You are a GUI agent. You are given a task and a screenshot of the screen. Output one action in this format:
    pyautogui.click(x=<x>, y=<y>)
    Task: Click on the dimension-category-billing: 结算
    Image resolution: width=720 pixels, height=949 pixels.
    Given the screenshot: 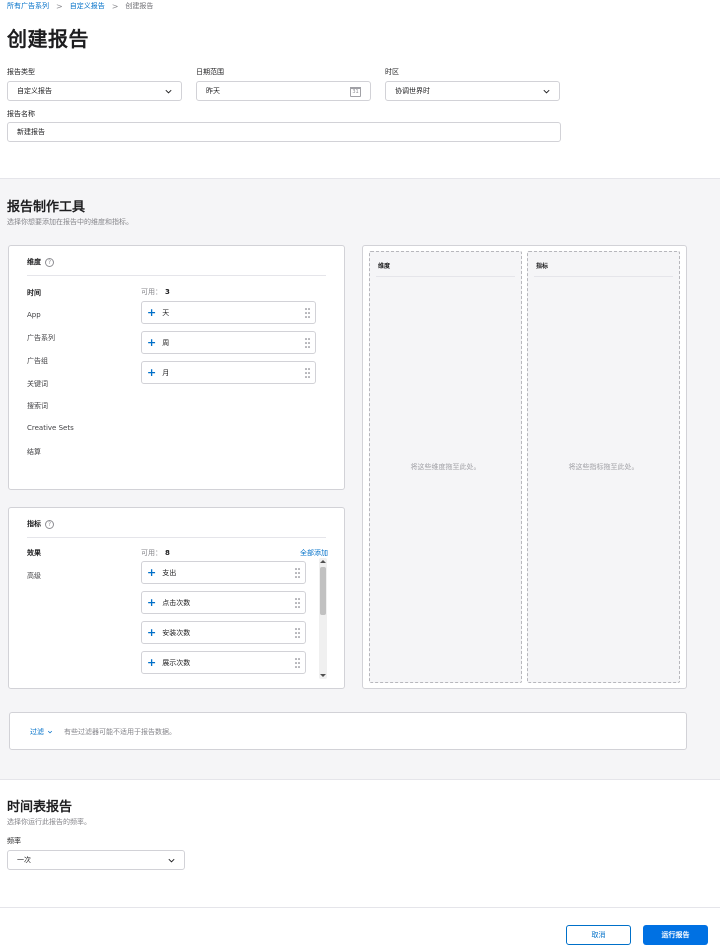 What is the action you would take?
    pyautogui.click(x=34, y=452)
    